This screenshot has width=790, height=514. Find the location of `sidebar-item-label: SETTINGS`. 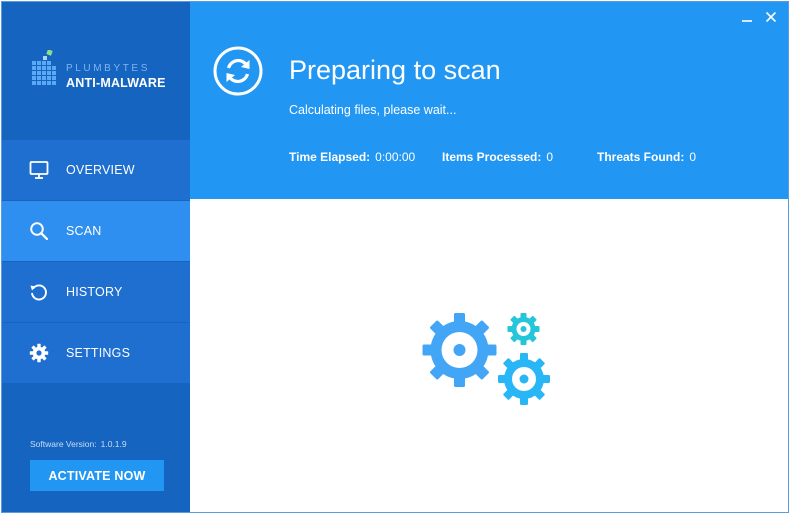

sidebar-item-label: SETTINGS is located at coordinates (98, 353).